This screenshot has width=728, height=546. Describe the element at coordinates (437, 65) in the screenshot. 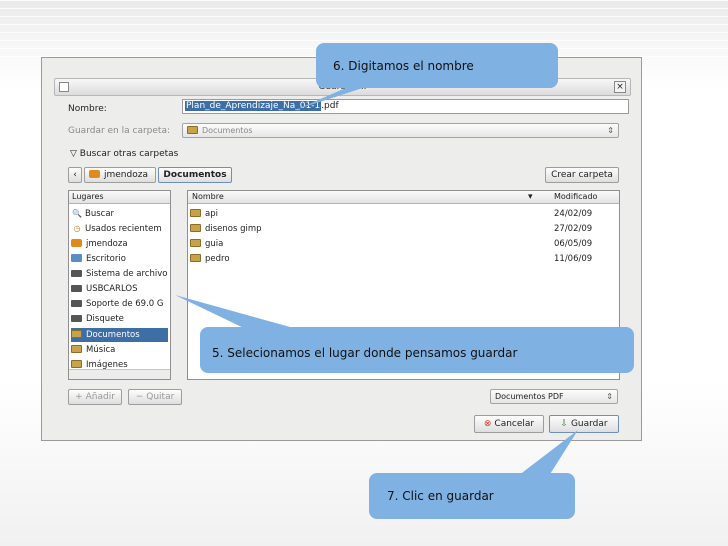

I see `callout-step6: 6. Digitamos el nombre` at that location.